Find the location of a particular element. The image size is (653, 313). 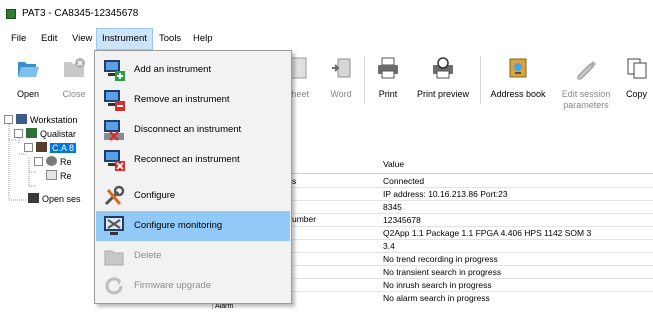

menu-file: File is located at coordinates (18, 39).